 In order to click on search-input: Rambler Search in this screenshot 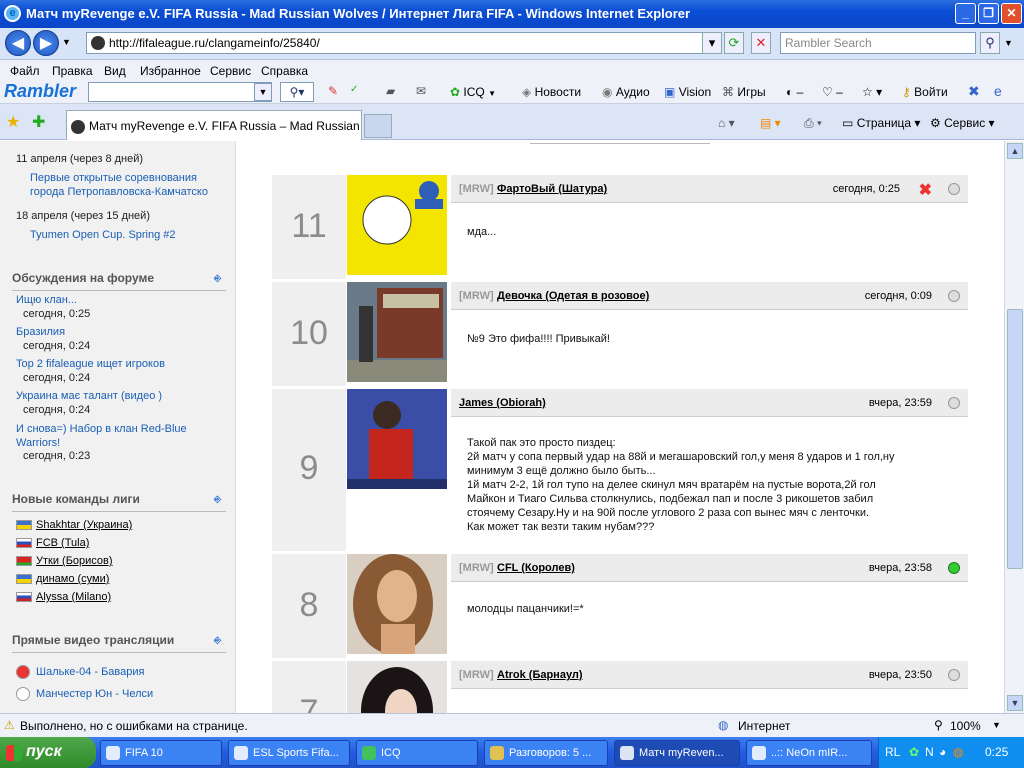, I will do `click(878, 43)`.